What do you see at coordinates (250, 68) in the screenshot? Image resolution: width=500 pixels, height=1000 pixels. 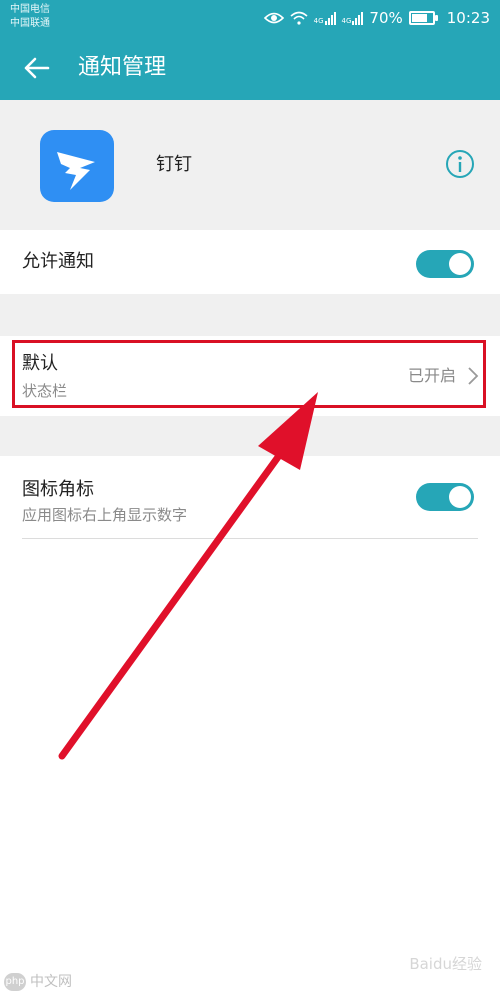 I see `toolbar: 通知管理` at bounding box center [250, 68].